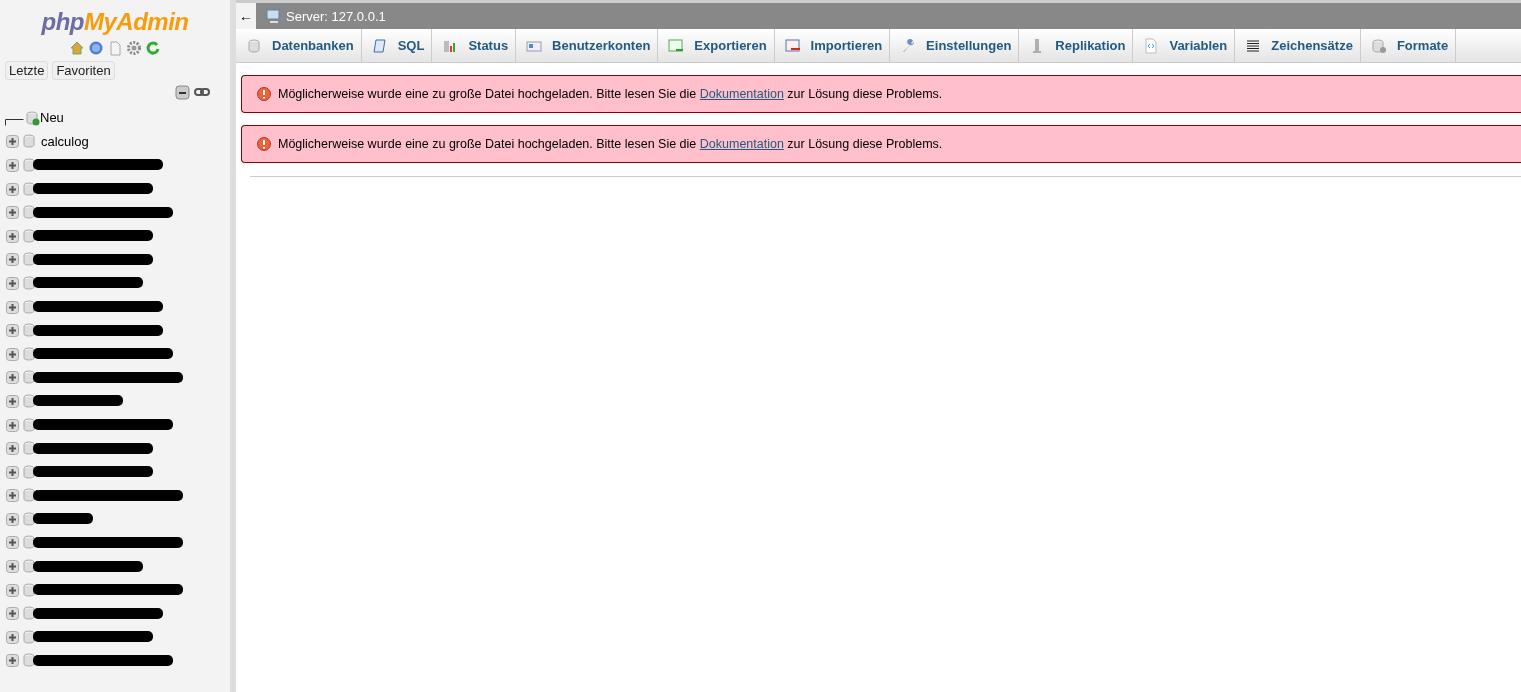 The image size is (1521, 692). Describe the element at coordinates (474, 45) in the screenshot. I see `nav-tab: Status` at that location.